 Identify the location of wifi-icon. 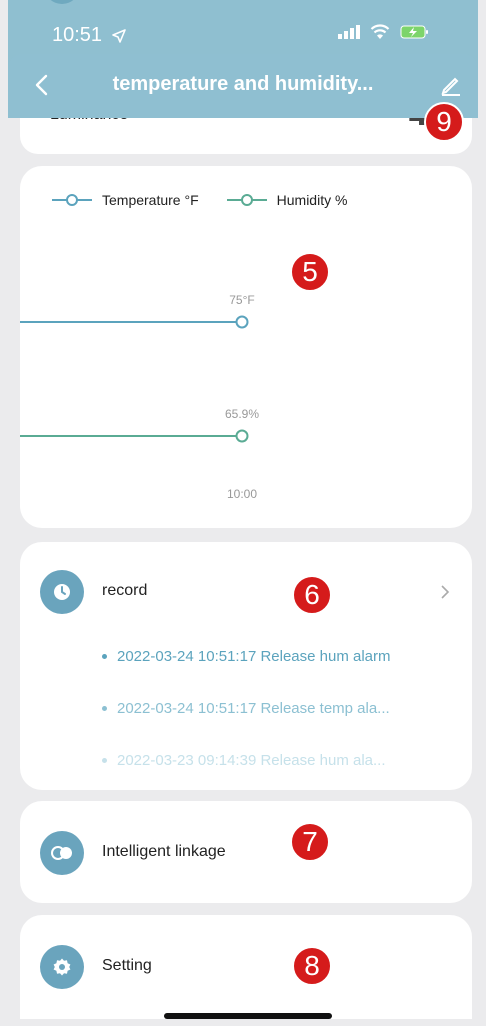
(380, 32).